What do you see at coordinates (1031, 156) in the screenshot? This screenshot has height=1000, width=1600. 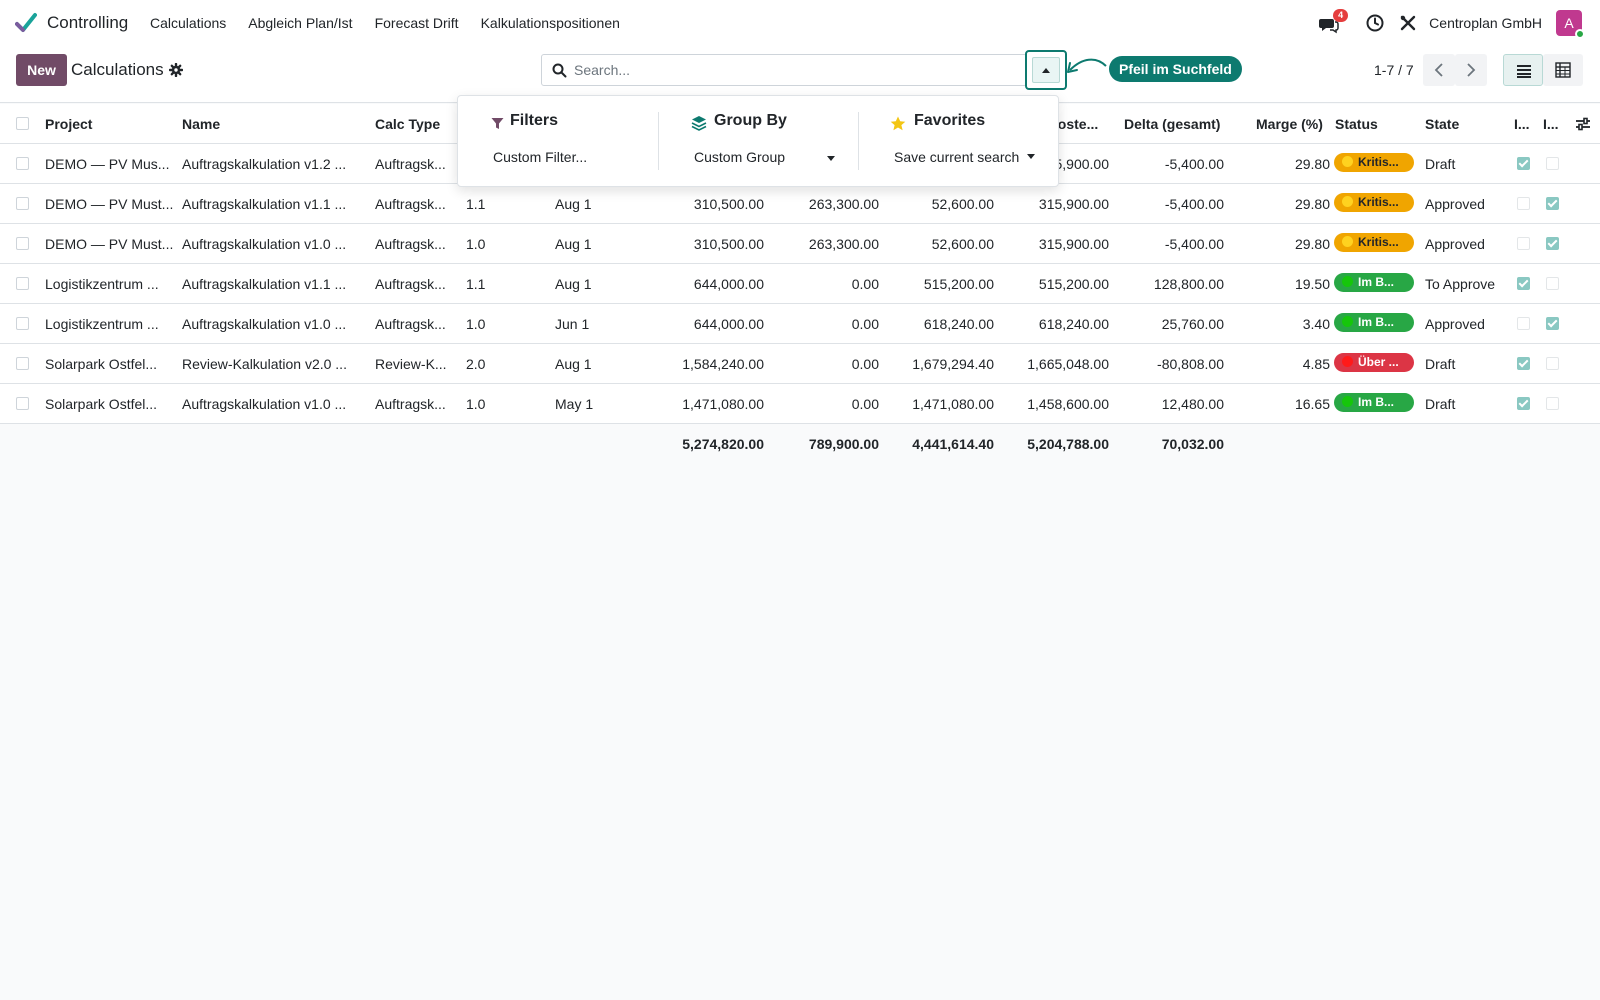 I see `save-search-caret-icon` at bounding box center [1031, 156].